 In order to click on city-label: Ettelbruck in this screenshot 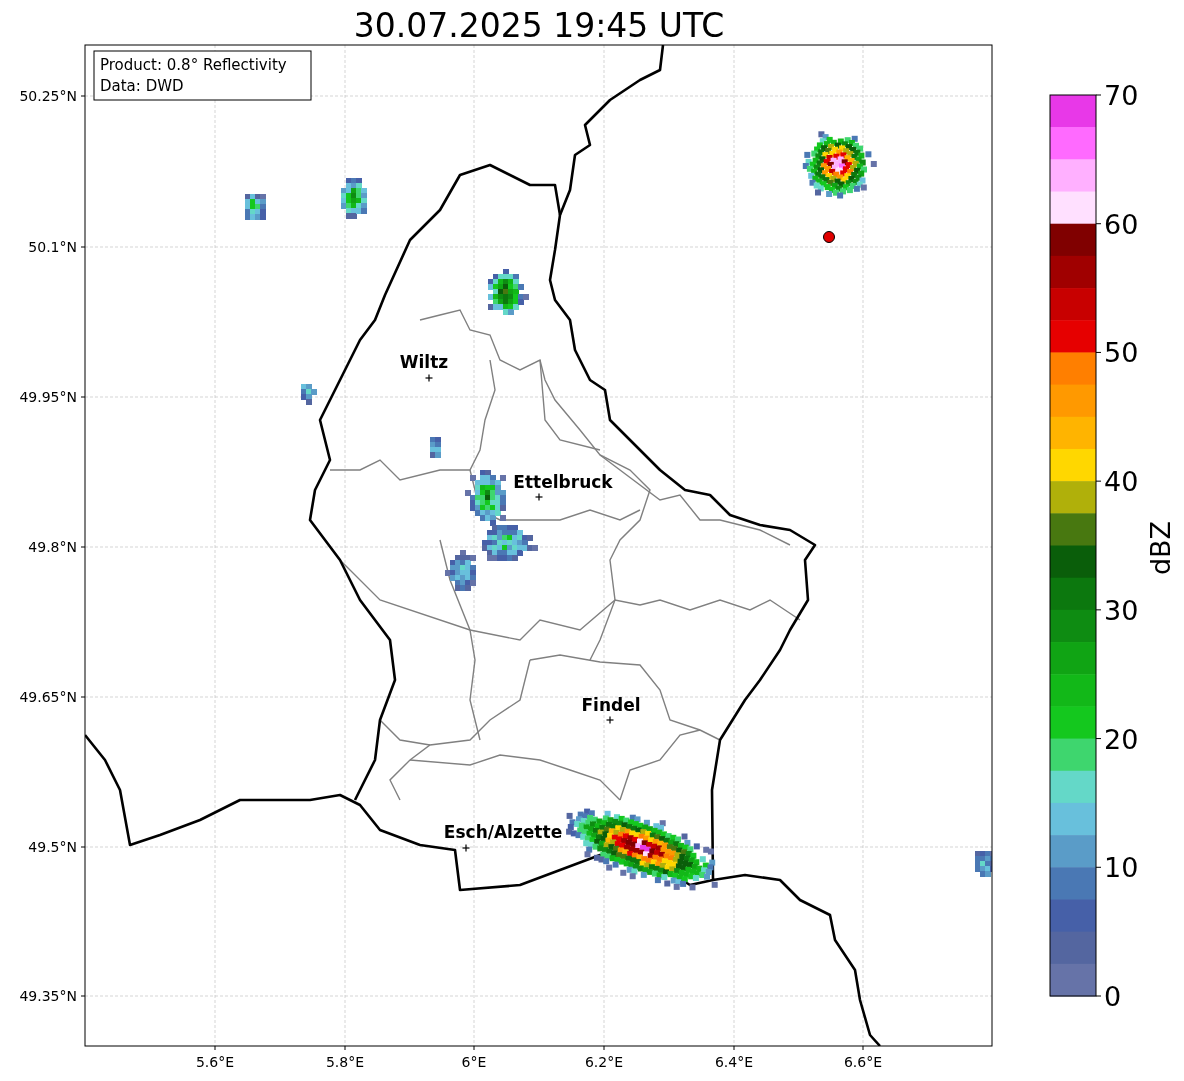, I will do `click(563, 482)`.